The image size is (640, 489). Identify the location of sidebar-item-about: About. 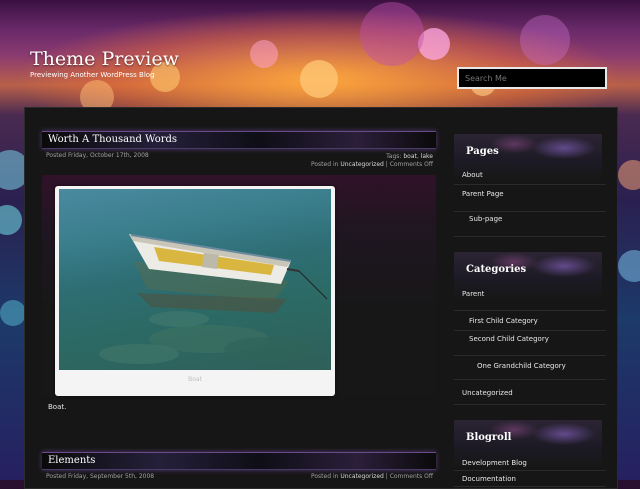
(530, 176).